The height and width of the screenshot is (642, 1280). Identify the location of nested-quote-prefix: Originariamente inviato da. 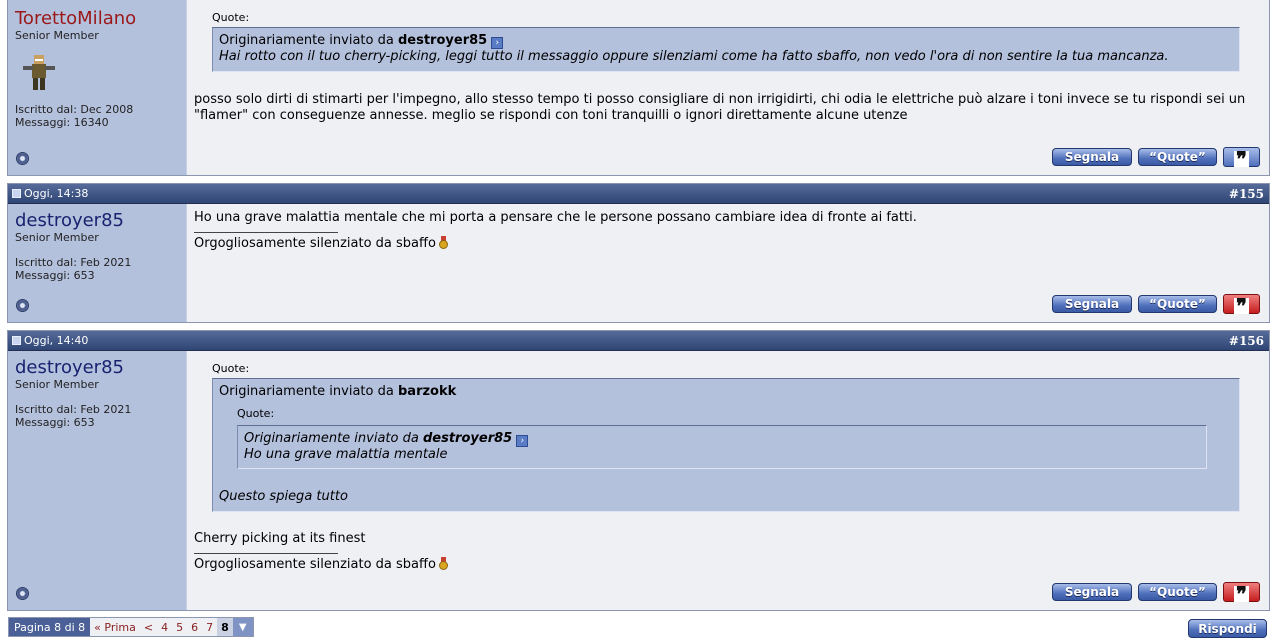
(331, 438).